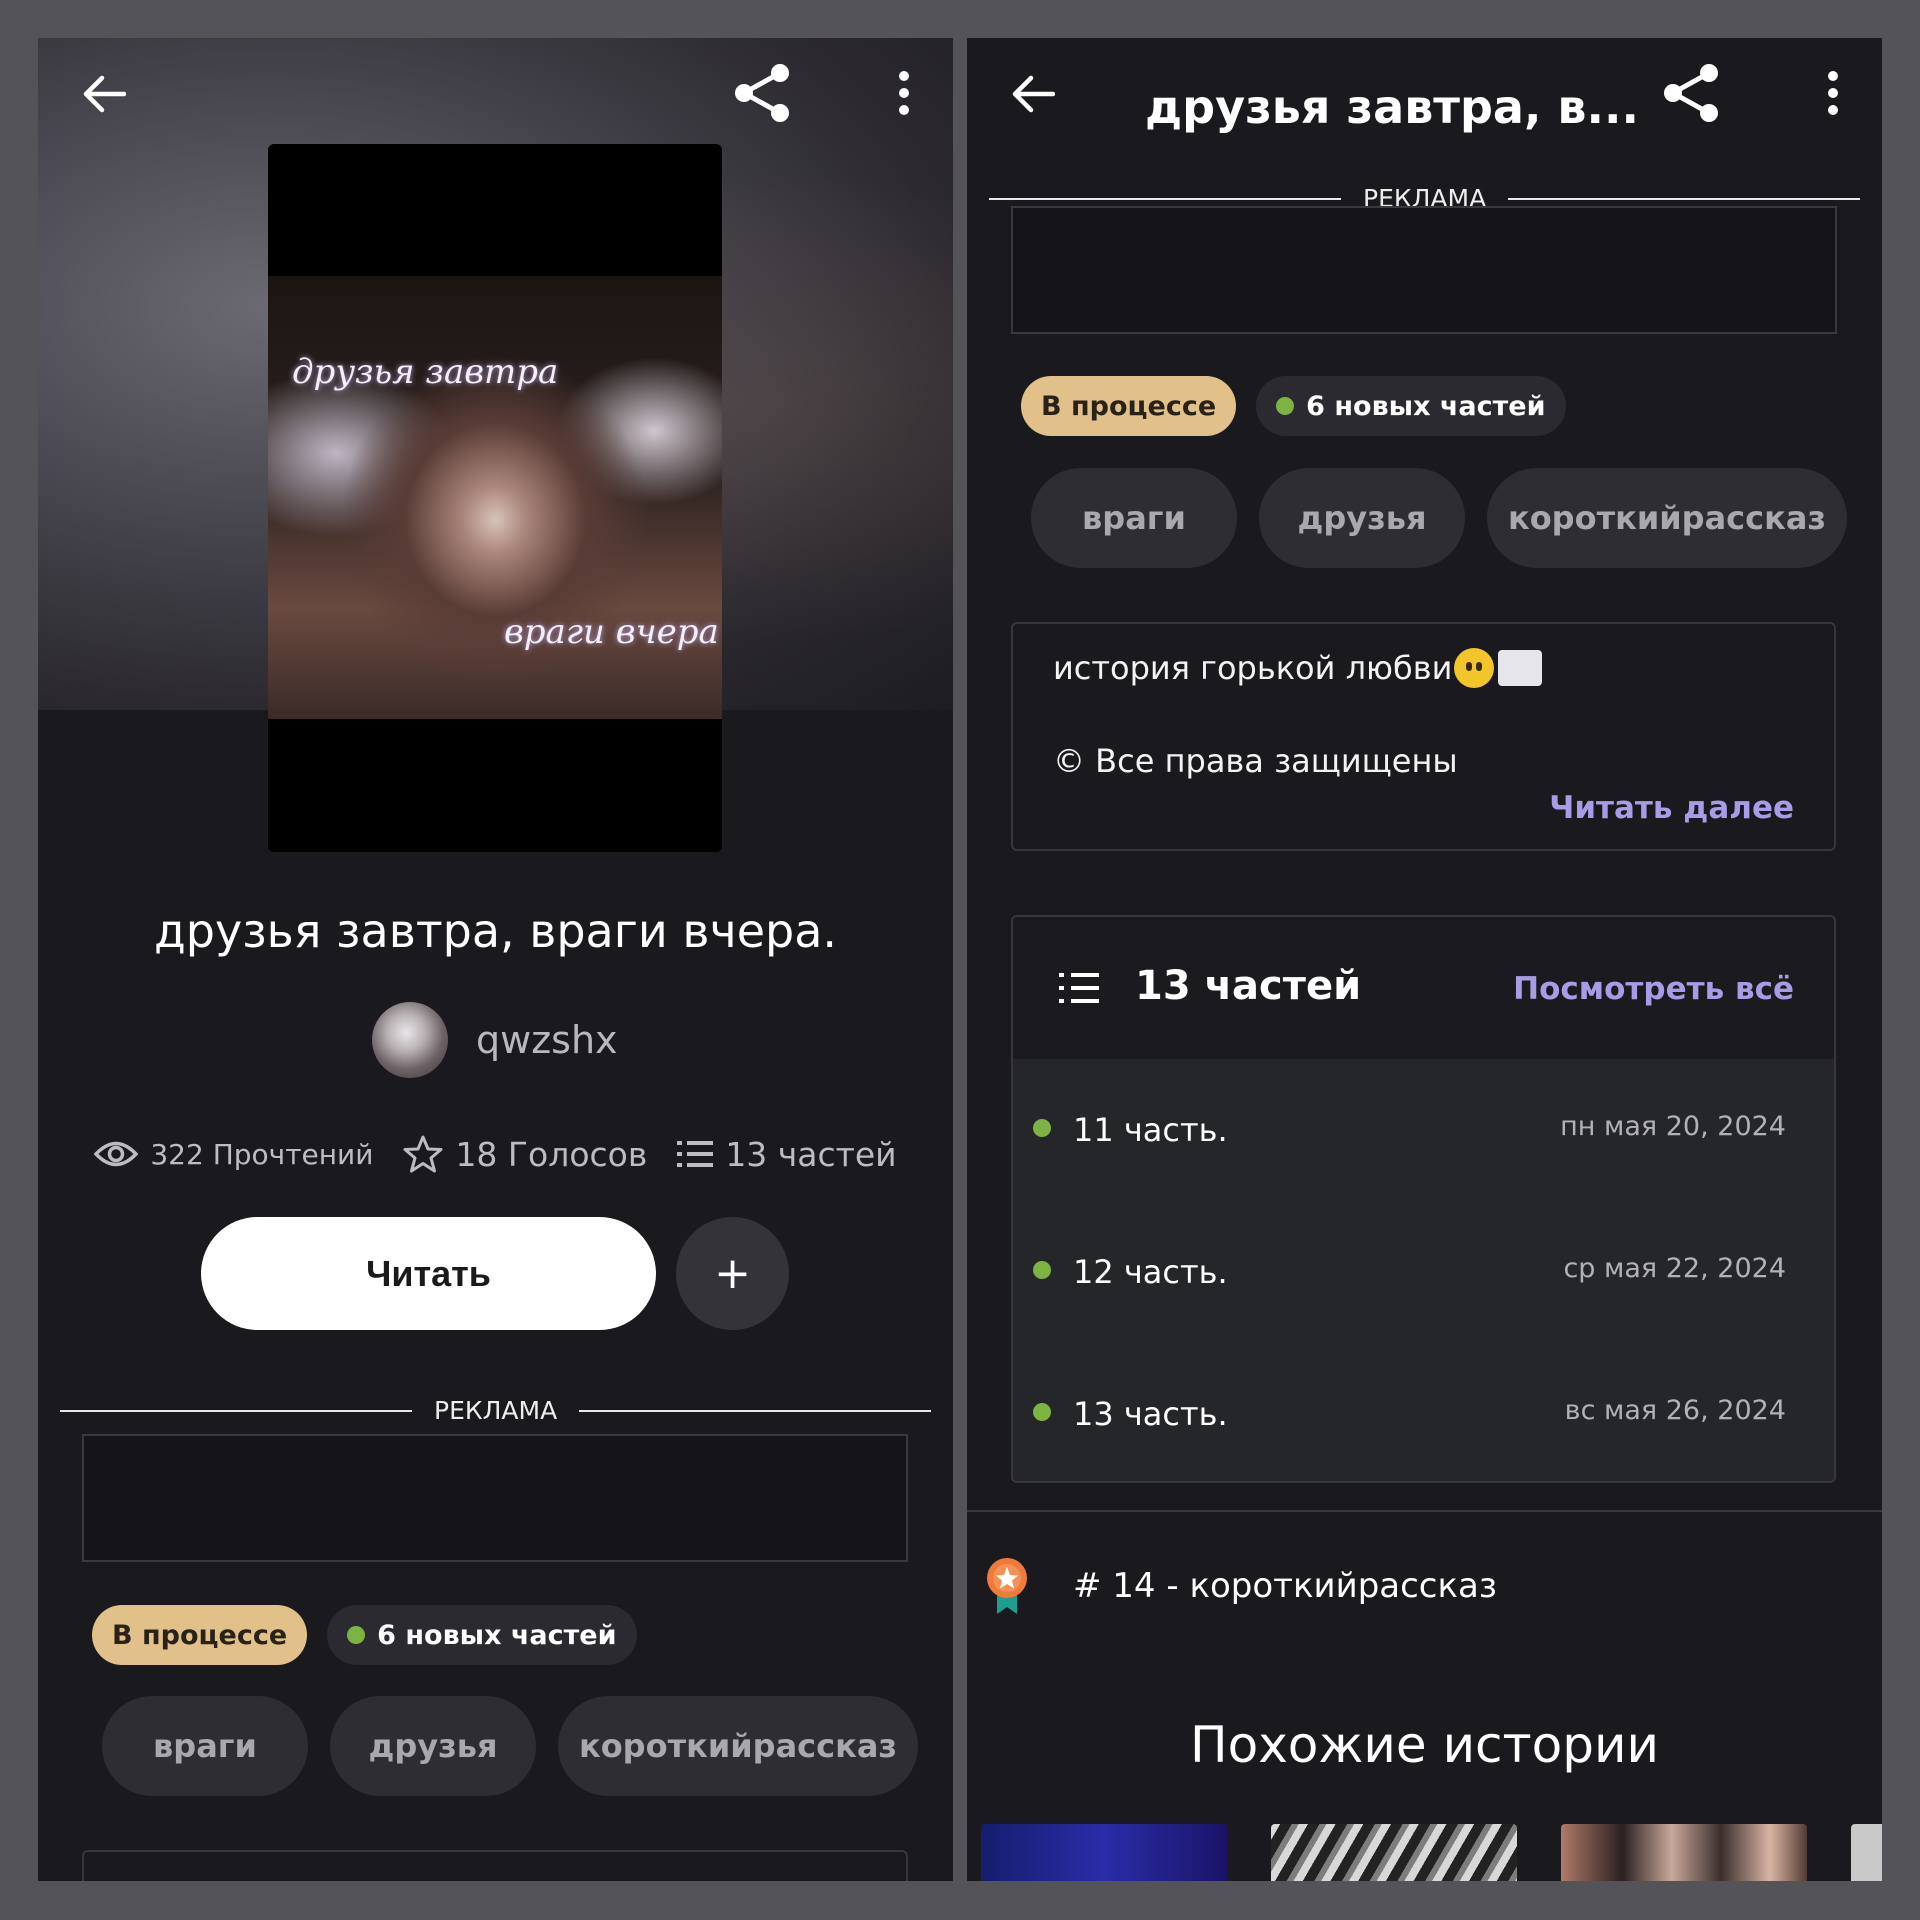  I want to click on list-item: 11 часть. пн мая 20, 2024, so click(1423, 1130).